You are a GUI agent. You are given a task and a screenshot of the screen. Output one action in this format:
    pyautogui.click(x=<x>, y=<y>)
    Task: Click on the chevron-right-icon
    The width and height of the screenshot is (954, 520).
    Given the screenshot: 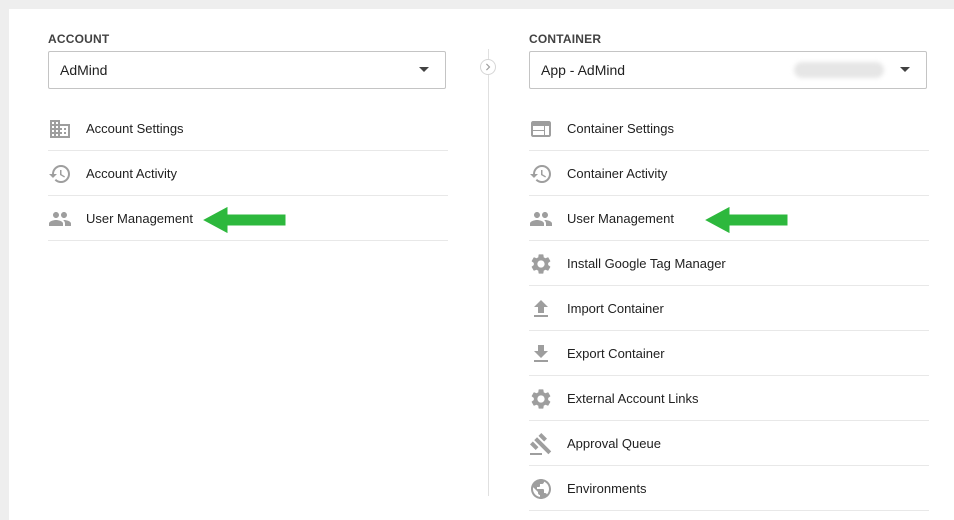 What is the action you would take?
    pyautogui.click(x=488, y=67)
    